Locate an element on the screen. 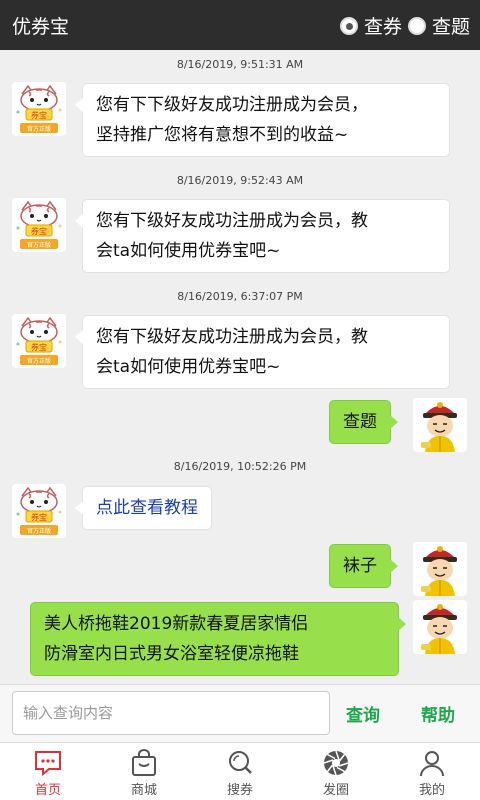 The image size is (480, 800). radio-option-question: 查题 is located at coordinates (438, 25).